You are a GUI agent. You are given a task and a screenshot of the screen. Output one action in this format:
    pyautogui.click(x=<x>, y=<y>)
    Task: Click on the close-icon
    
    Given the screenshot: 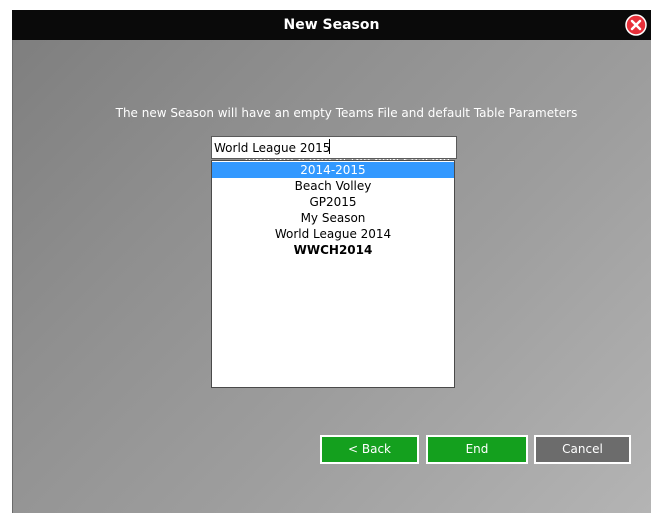 What is the action you would take?
    pyautogui.click(x=636, y=25)
    